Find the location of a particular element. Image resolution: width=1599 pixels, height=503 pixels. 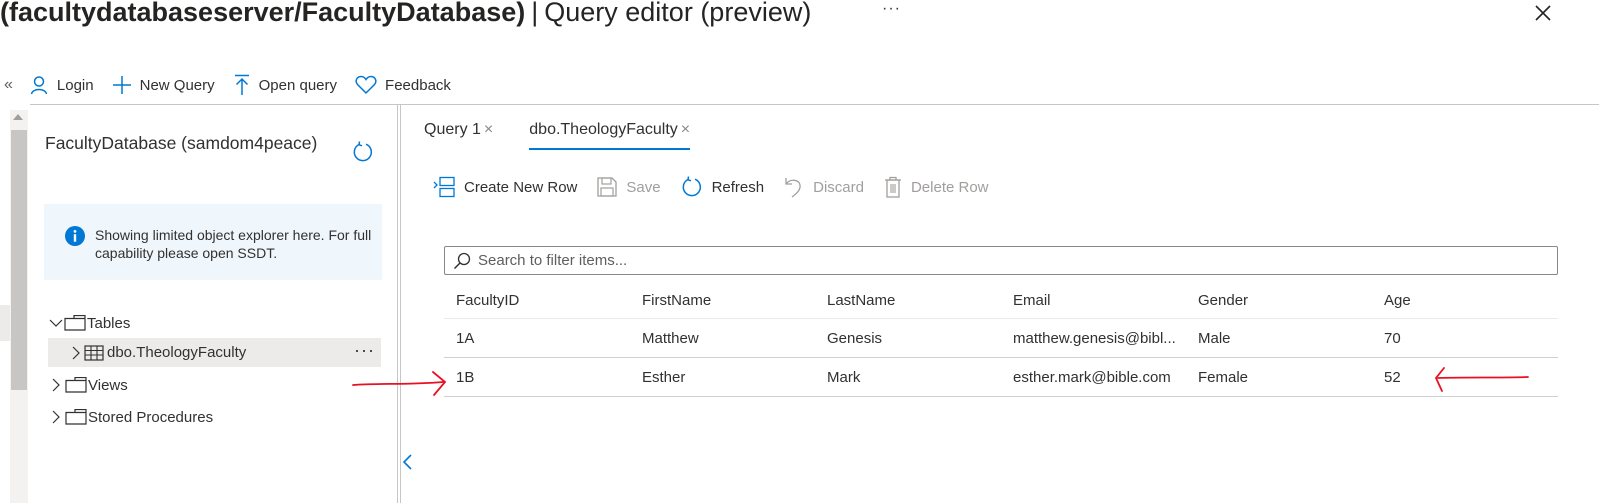

cell-lastname: Mark is located at coordinates (908, 377).